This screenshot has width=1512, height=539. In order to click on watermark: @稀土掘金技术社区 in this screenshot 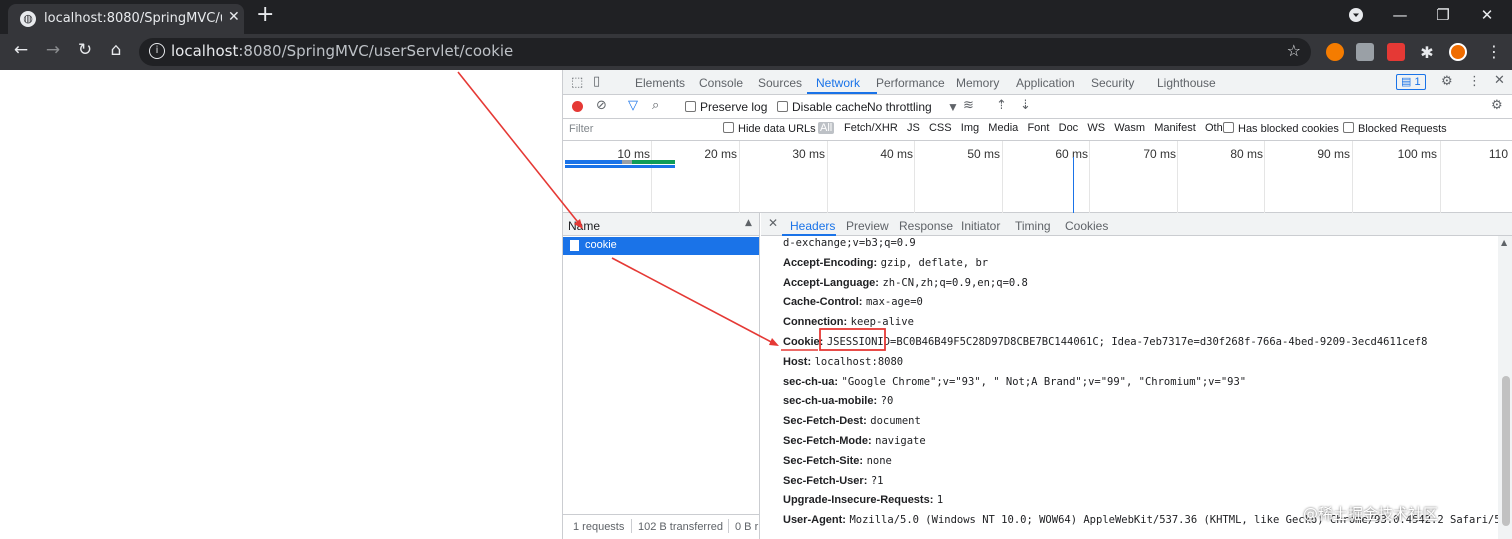, I will do `click(1371, 514)`.